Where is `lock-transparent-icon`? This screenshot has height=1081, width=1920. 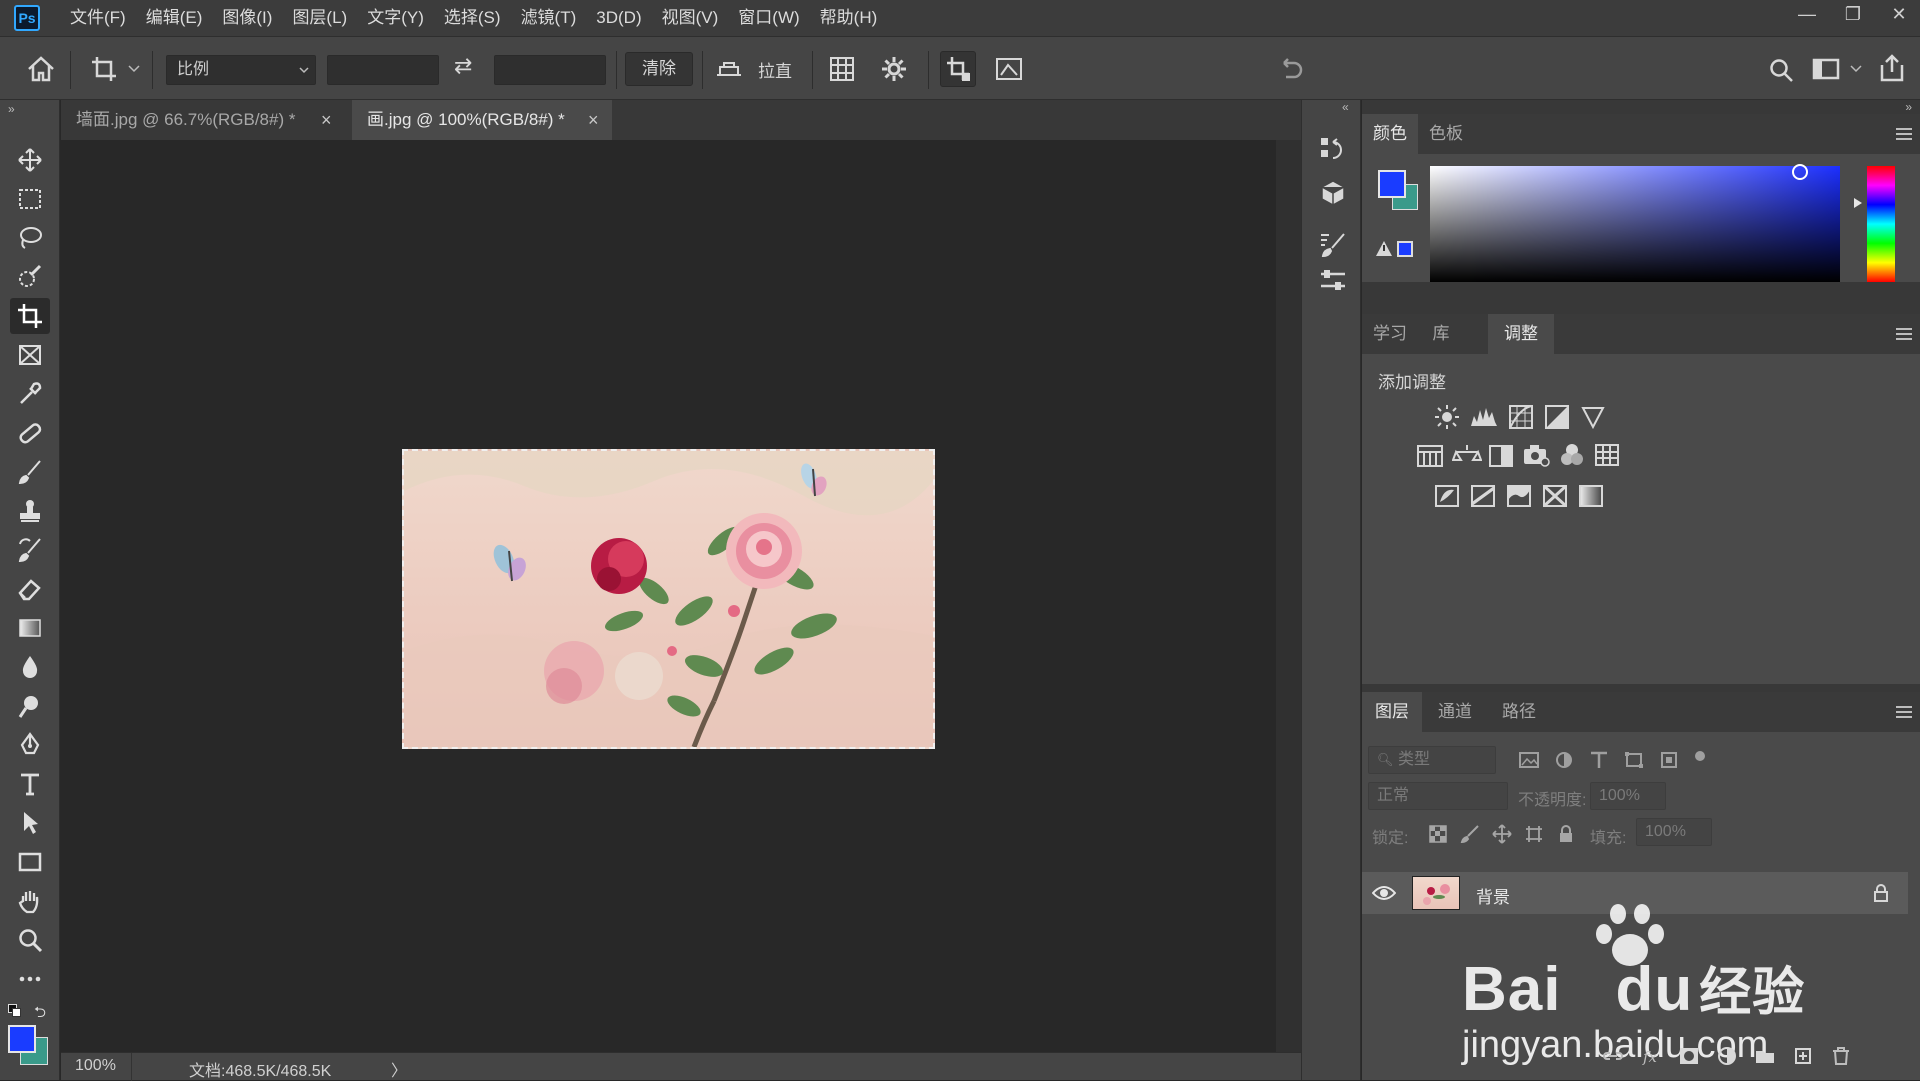 lock-transparent-icon is located at coordinates (1438, 834).